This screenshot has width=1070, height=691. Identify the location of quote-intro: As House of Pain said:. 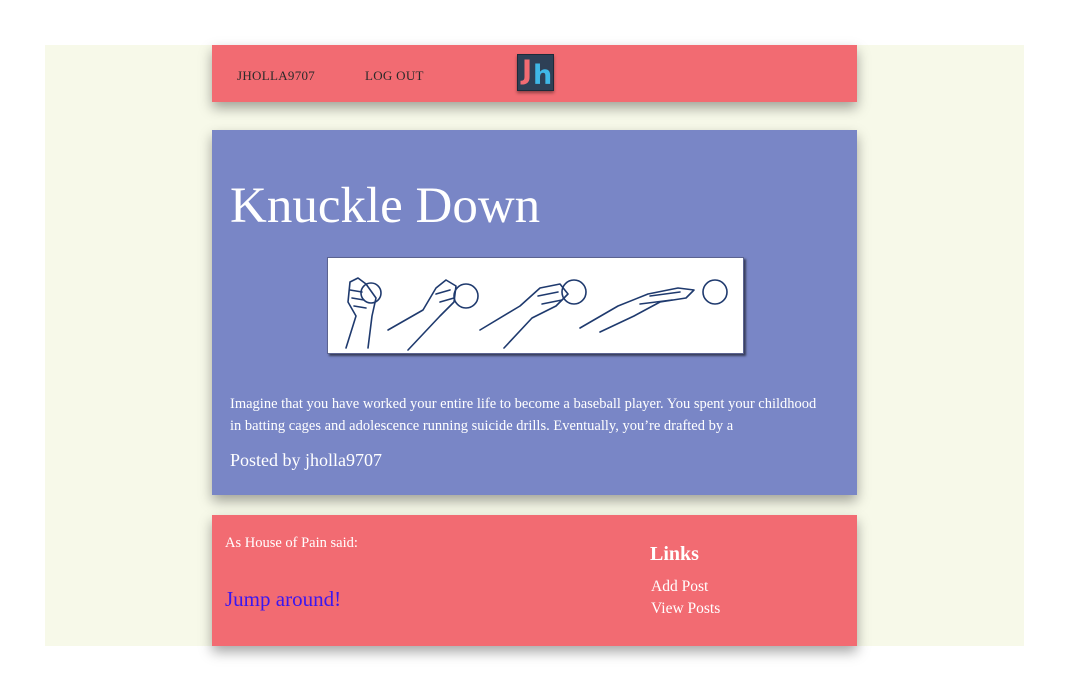
(291, 543).